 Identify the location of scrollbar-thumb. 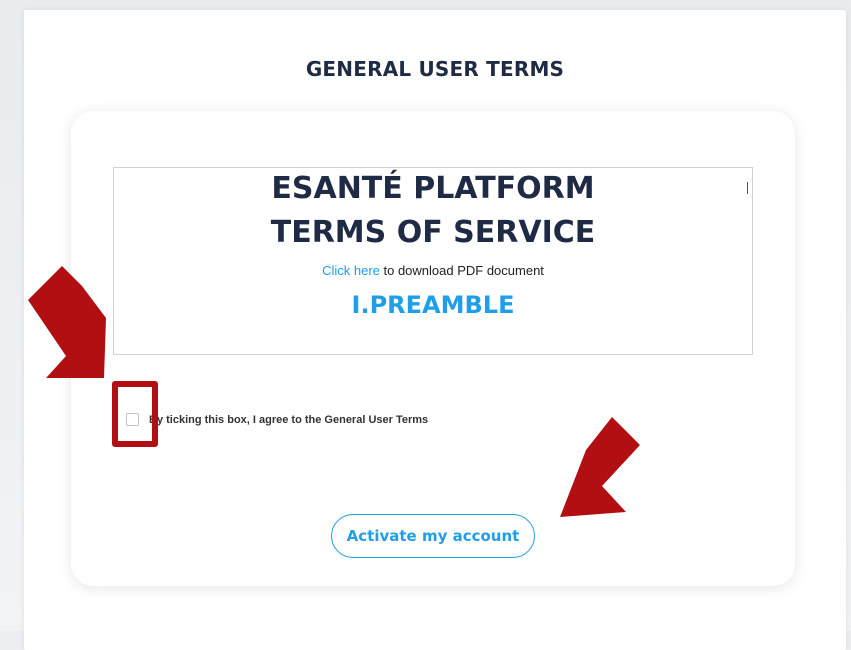
(747, 188).